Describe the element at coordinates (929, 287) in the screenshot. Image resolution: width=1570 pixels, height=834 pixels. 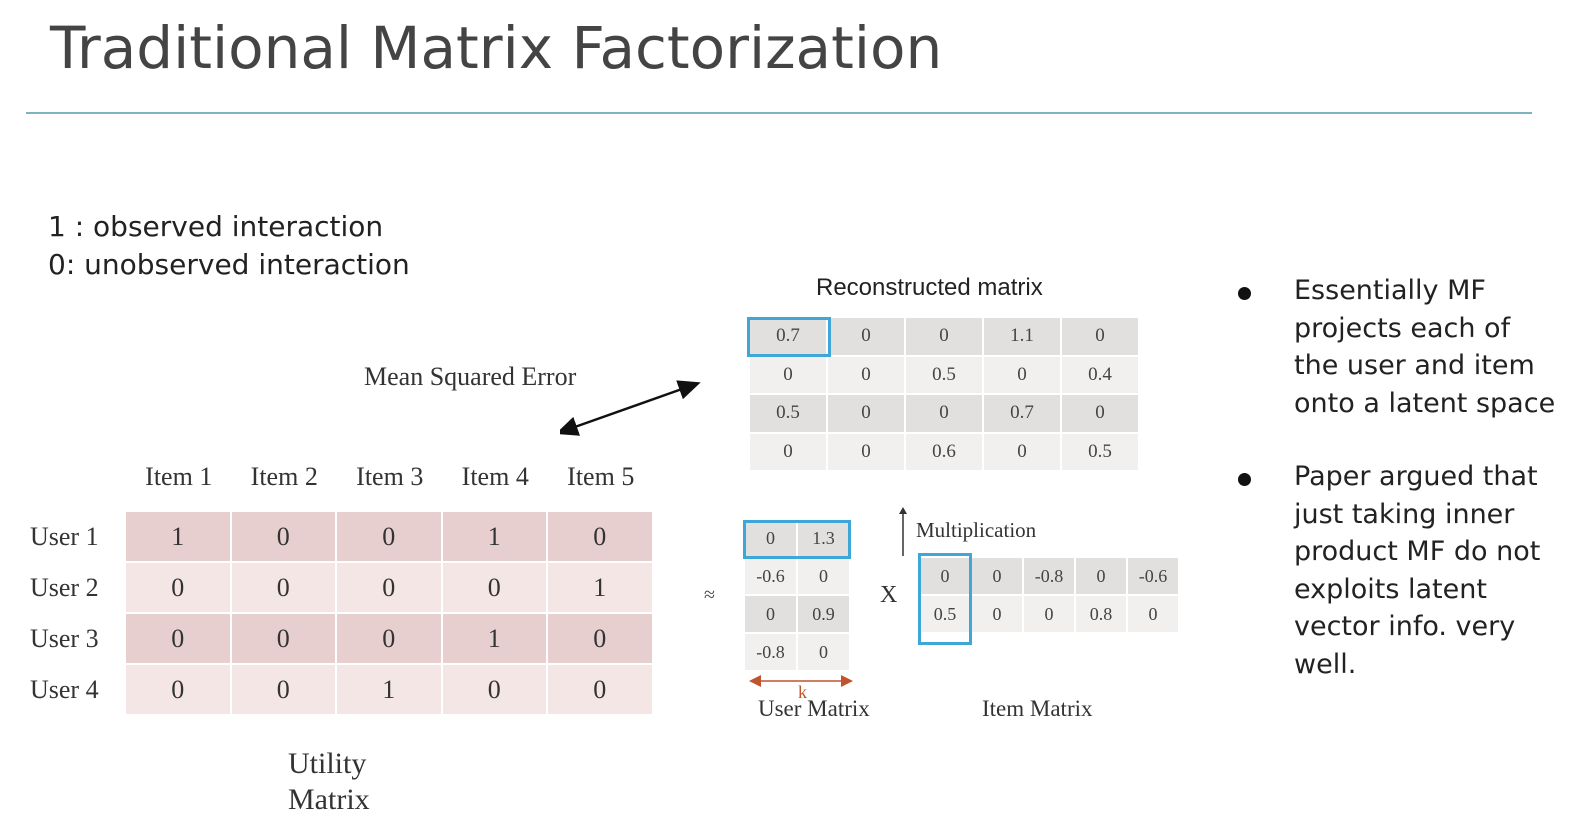
I see `reconstructed-matrix-title: Reconstructed matrix` at that location.